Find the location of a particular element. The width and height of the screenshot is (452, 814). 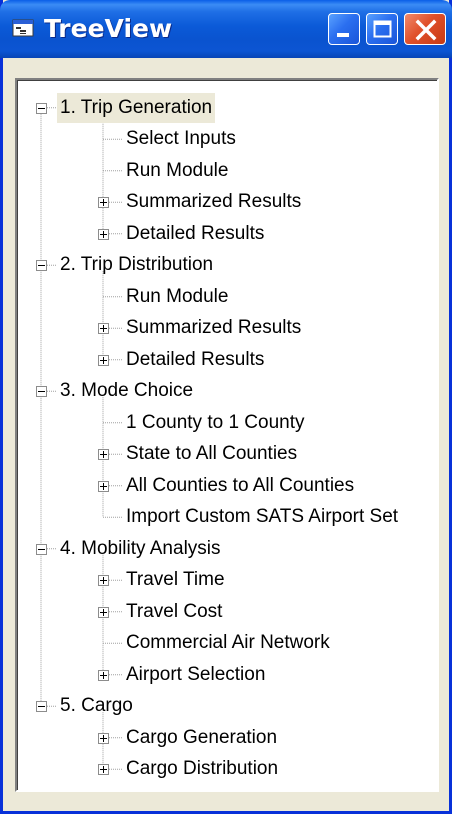

tree-node-child: Travel Cost is located at coordinates (174, 612).